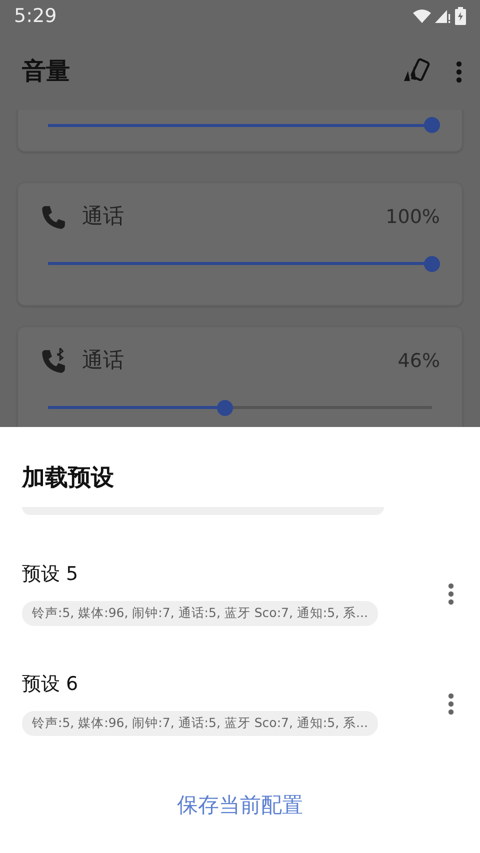  What do you see at coordinates (233, 684) in the screenshot?
I see `preset-name: 预设 6` at bounding box center [233, 684].